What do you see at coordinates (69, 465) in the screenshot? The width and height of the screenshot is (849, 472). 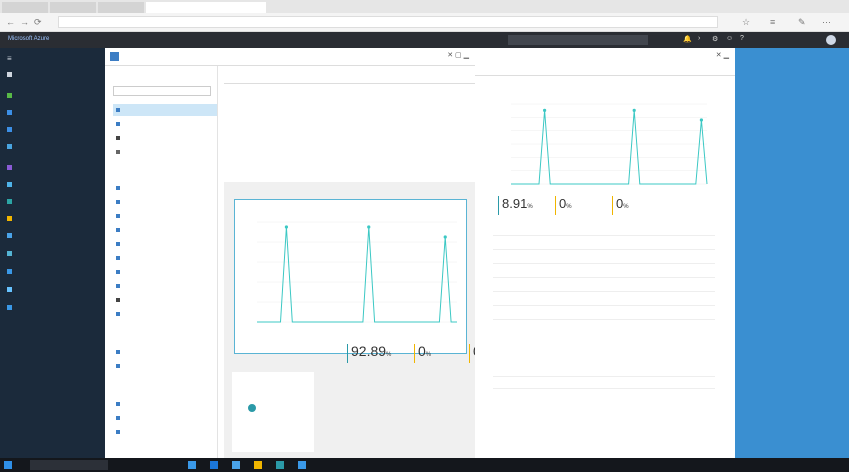 I see `taskbar-search` at bounding box center [69, 465].